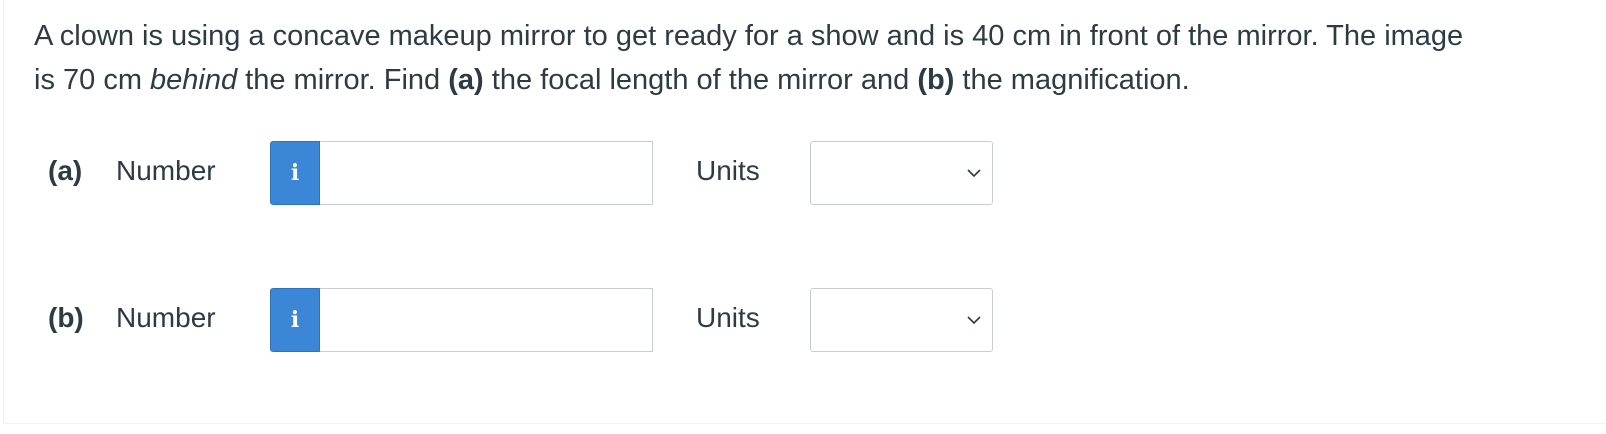 The width and height of the screenshot is (1606, 434). I want to click on question-seg-c: the focal length of the mirror and, so click(700, 80).